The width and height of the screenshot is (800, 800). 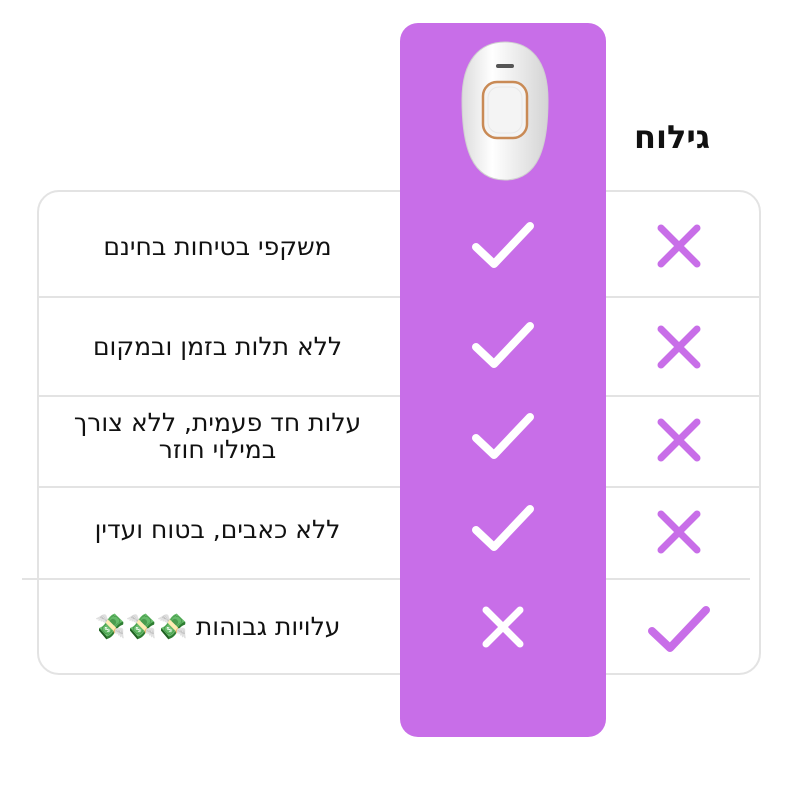 I want to click on row-label-one-time-cost: עלות חד פעמית, ללא צורך במילוי חוזר, so click(x=217, y=436).